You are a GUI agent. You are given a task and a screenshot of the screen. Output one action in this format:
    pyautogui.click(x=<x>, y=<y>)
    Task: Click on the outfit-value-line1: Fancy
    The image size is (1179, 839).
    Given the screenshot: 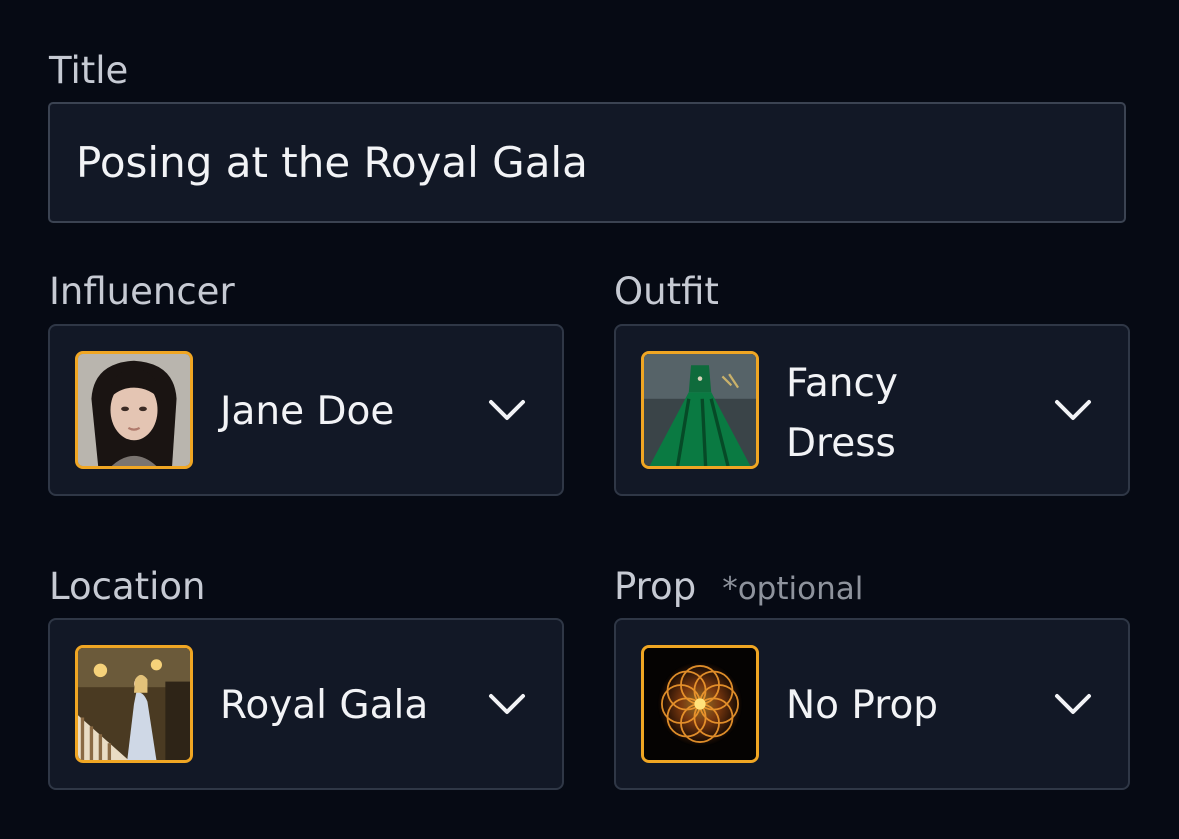 What is the action you would take?
    pyautogui.click(x=842, y=383)
    